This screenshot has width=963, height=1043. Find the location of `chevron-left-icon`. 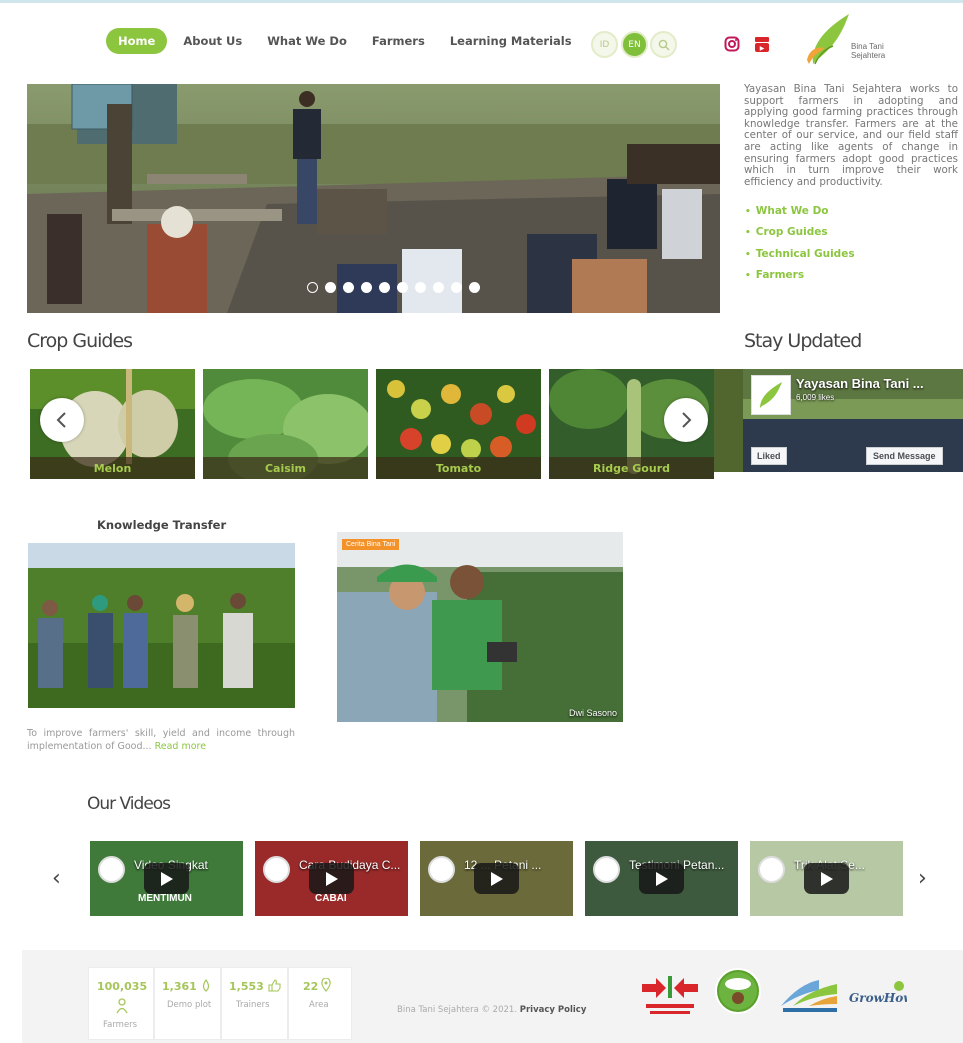

chevron-left-icon is located at coordinates (61, 420).